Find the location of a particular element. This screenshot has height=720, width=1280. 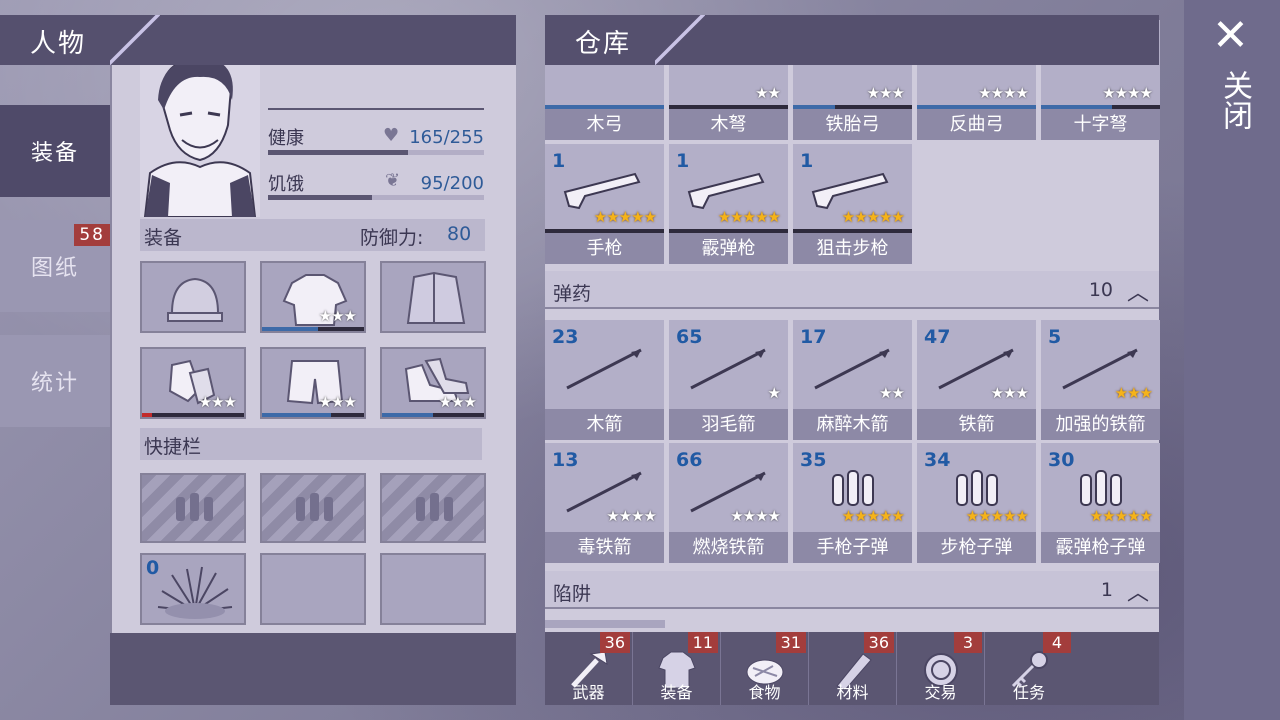

hands-slot: ★★★ is located at coordinates (193, 383).